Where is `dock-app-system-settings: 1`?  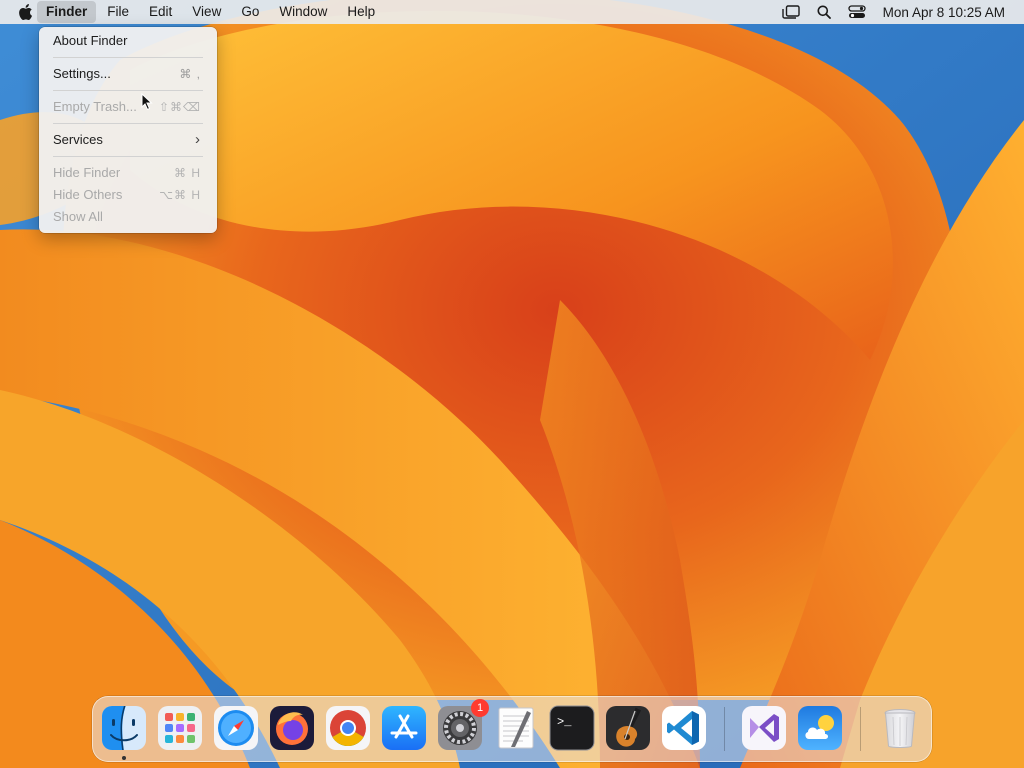 dock-app-system-settings: 1 is located at coordinates (463, 725).